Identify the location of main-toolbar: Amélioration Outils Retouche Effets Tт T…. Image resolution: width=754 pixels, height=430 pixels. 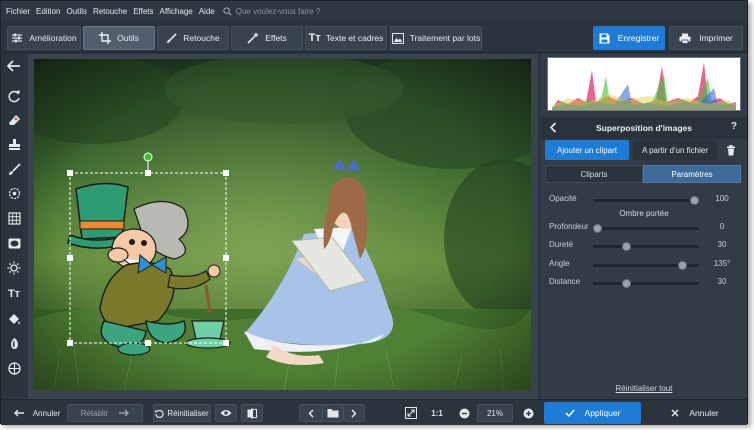
(374, 37).